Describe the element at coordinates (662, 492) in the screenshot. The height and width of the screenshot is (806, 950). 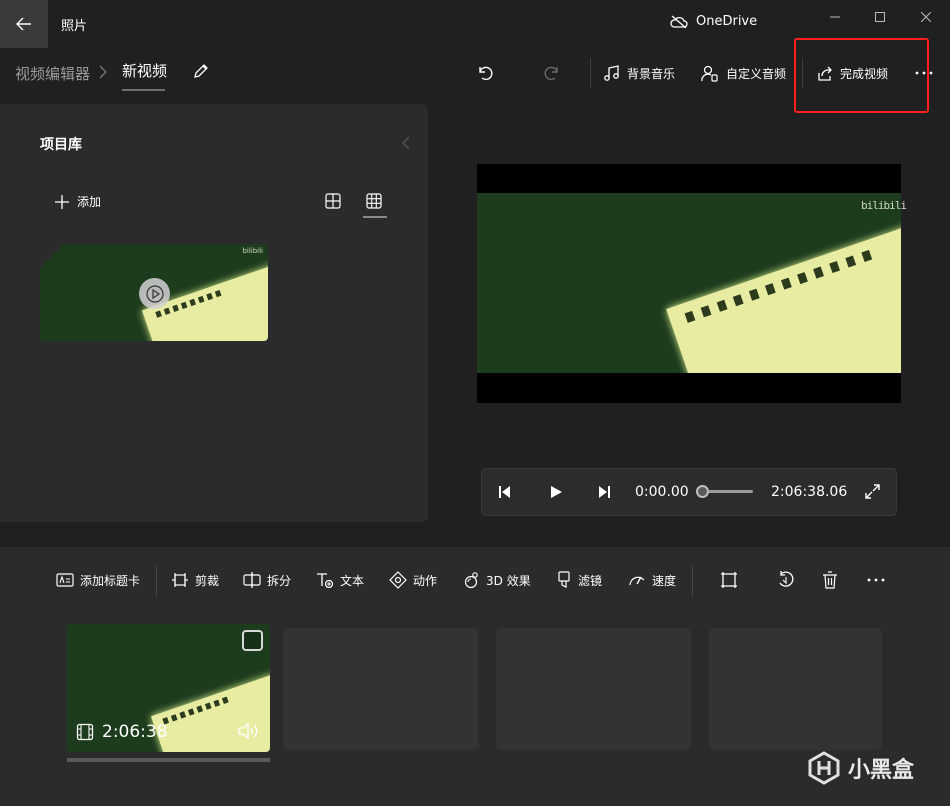
I see `current-time: 0:00.00` at that location.